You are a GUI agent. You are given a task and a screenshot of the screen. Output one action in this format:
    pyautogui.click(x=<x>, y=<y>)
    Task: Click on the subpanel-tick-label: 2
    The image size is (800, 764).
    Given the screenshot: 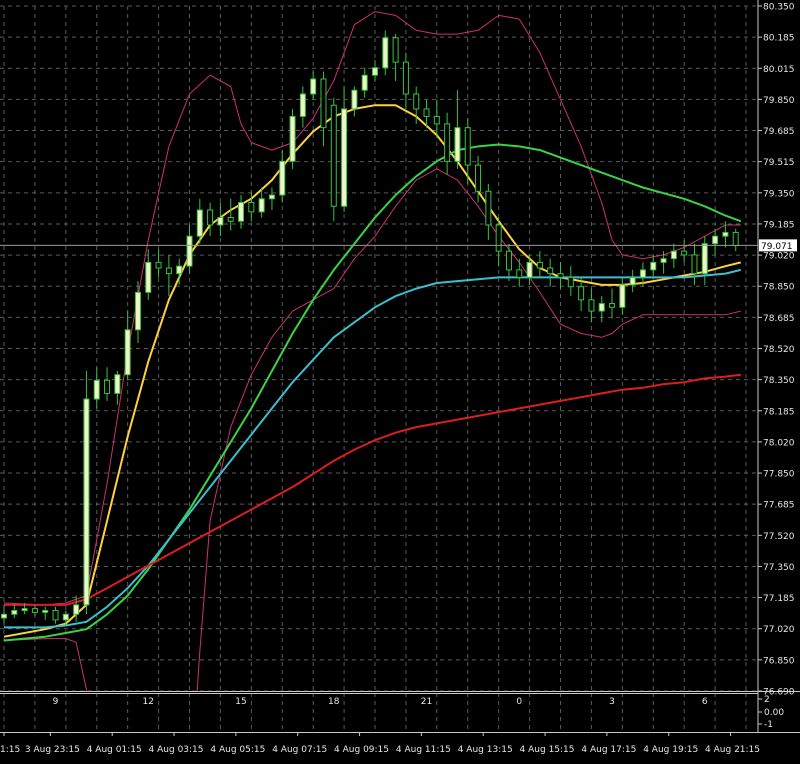 What is the action you would take?
    pyautogui.click(x=767, y=700)
    